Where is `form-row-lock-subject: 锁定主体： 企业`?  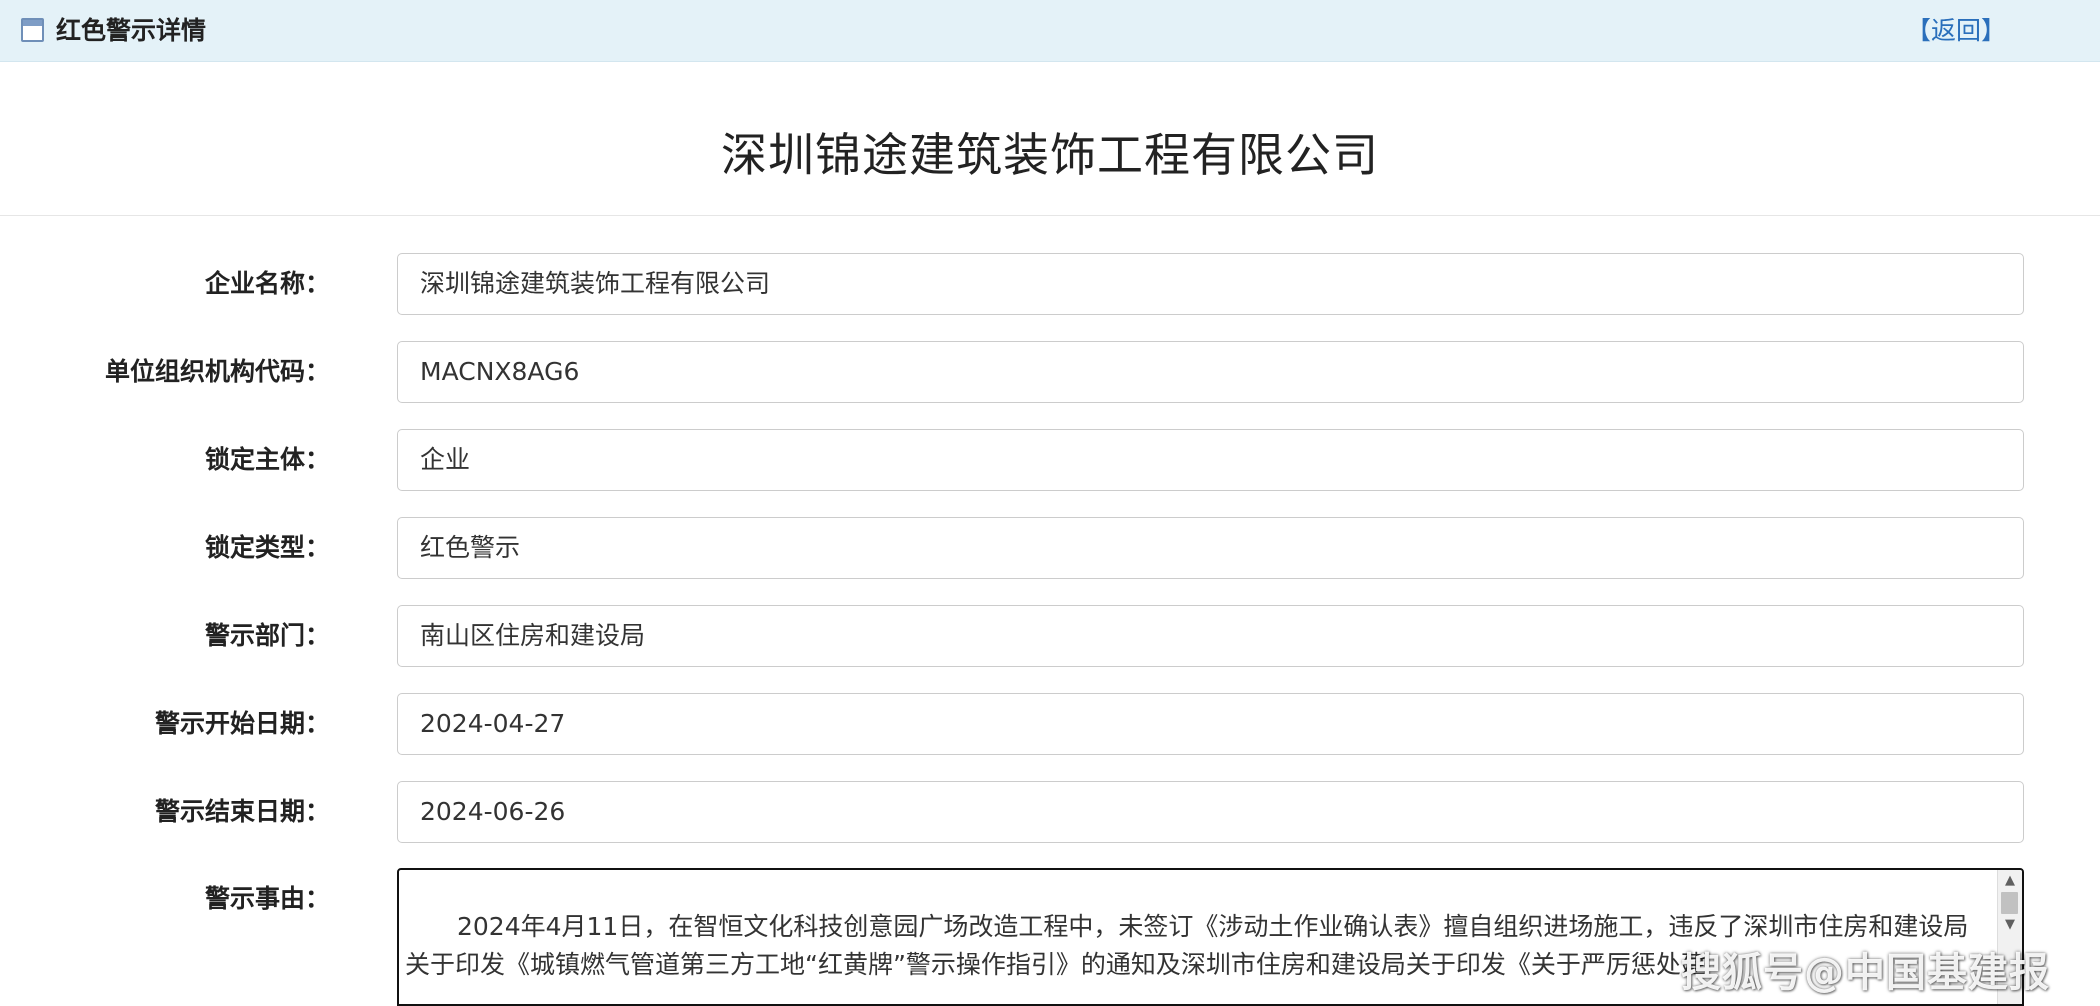 form-row-lock-subject: 锁定主体： 企业 is located at coordinates (1050, 460).